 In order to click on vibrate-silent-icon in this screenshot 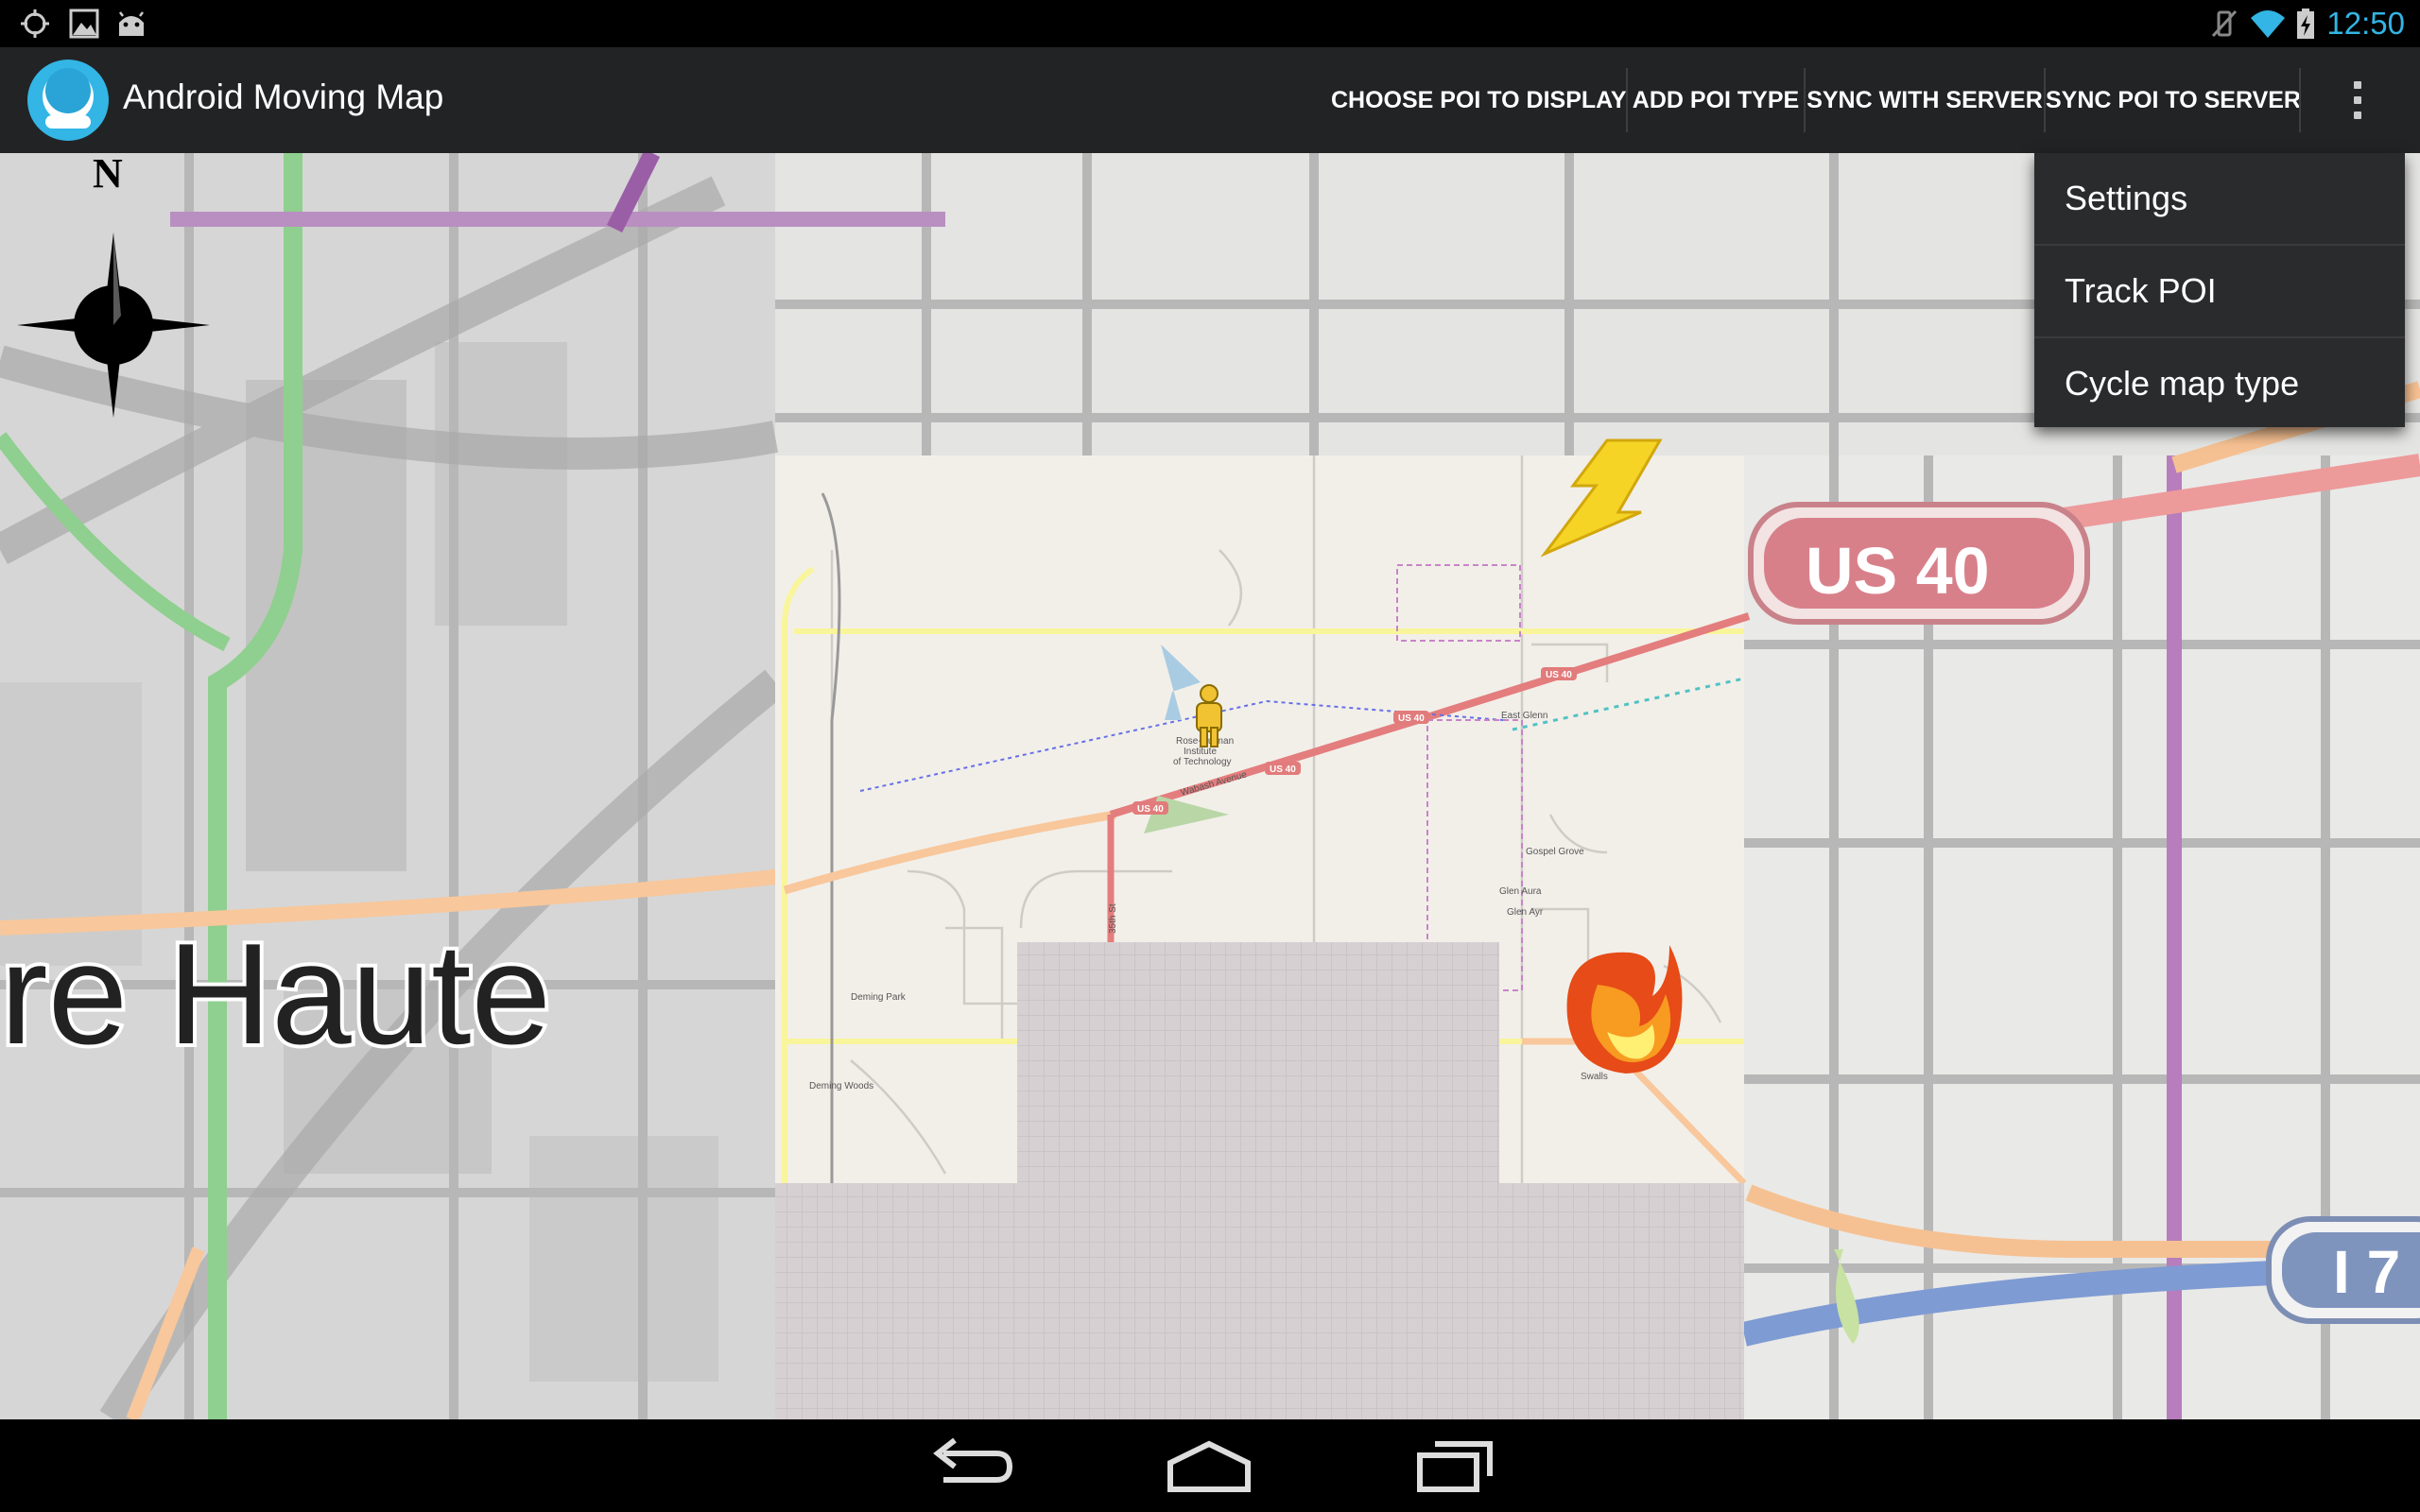, I will do `click(2224, 23)`.